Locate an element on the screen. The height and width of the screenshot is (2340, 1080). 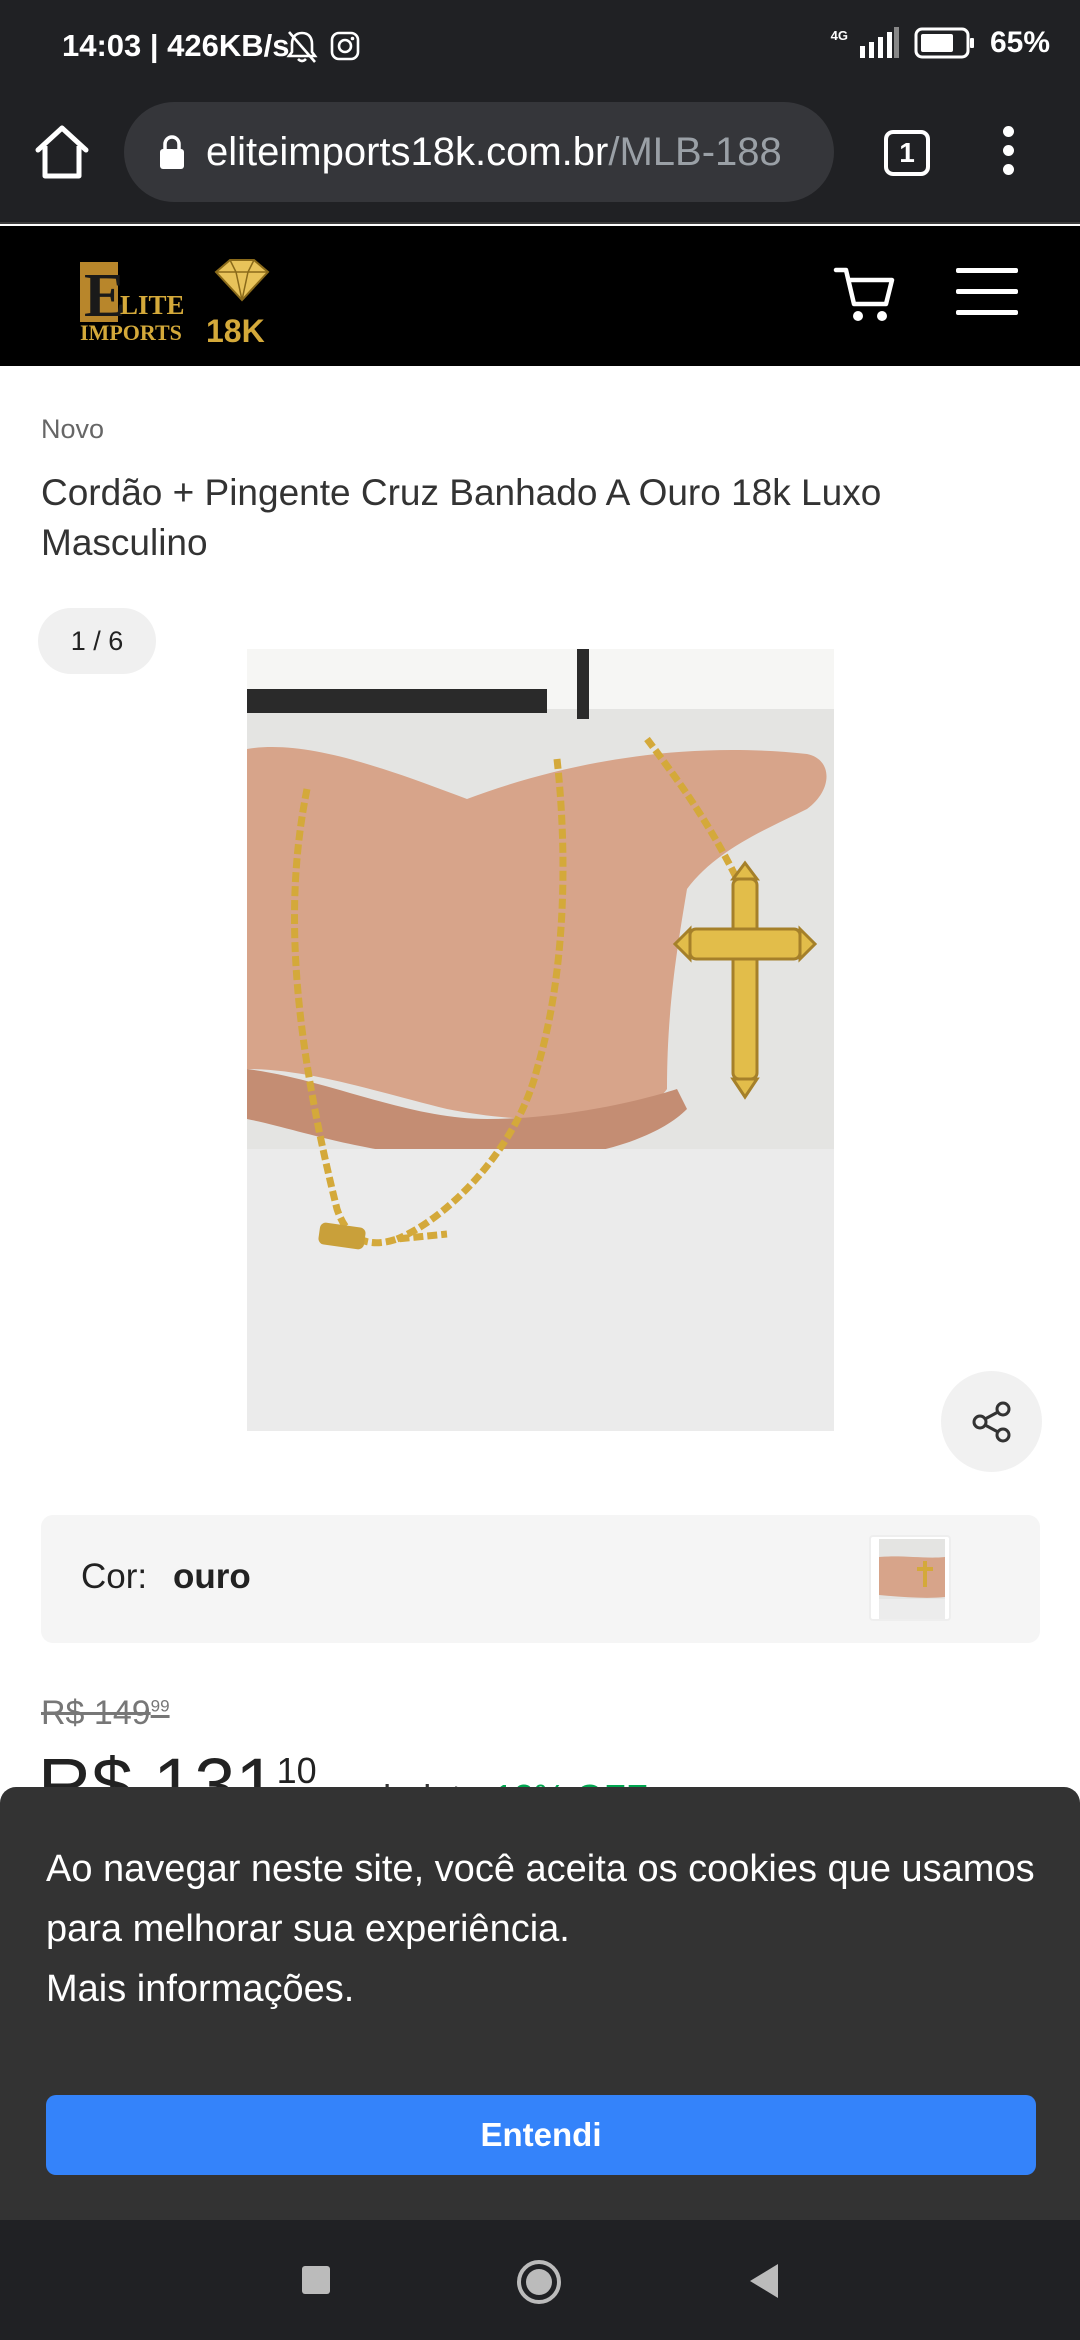
logo-lite: LITE is located at coordinates (152, 305).